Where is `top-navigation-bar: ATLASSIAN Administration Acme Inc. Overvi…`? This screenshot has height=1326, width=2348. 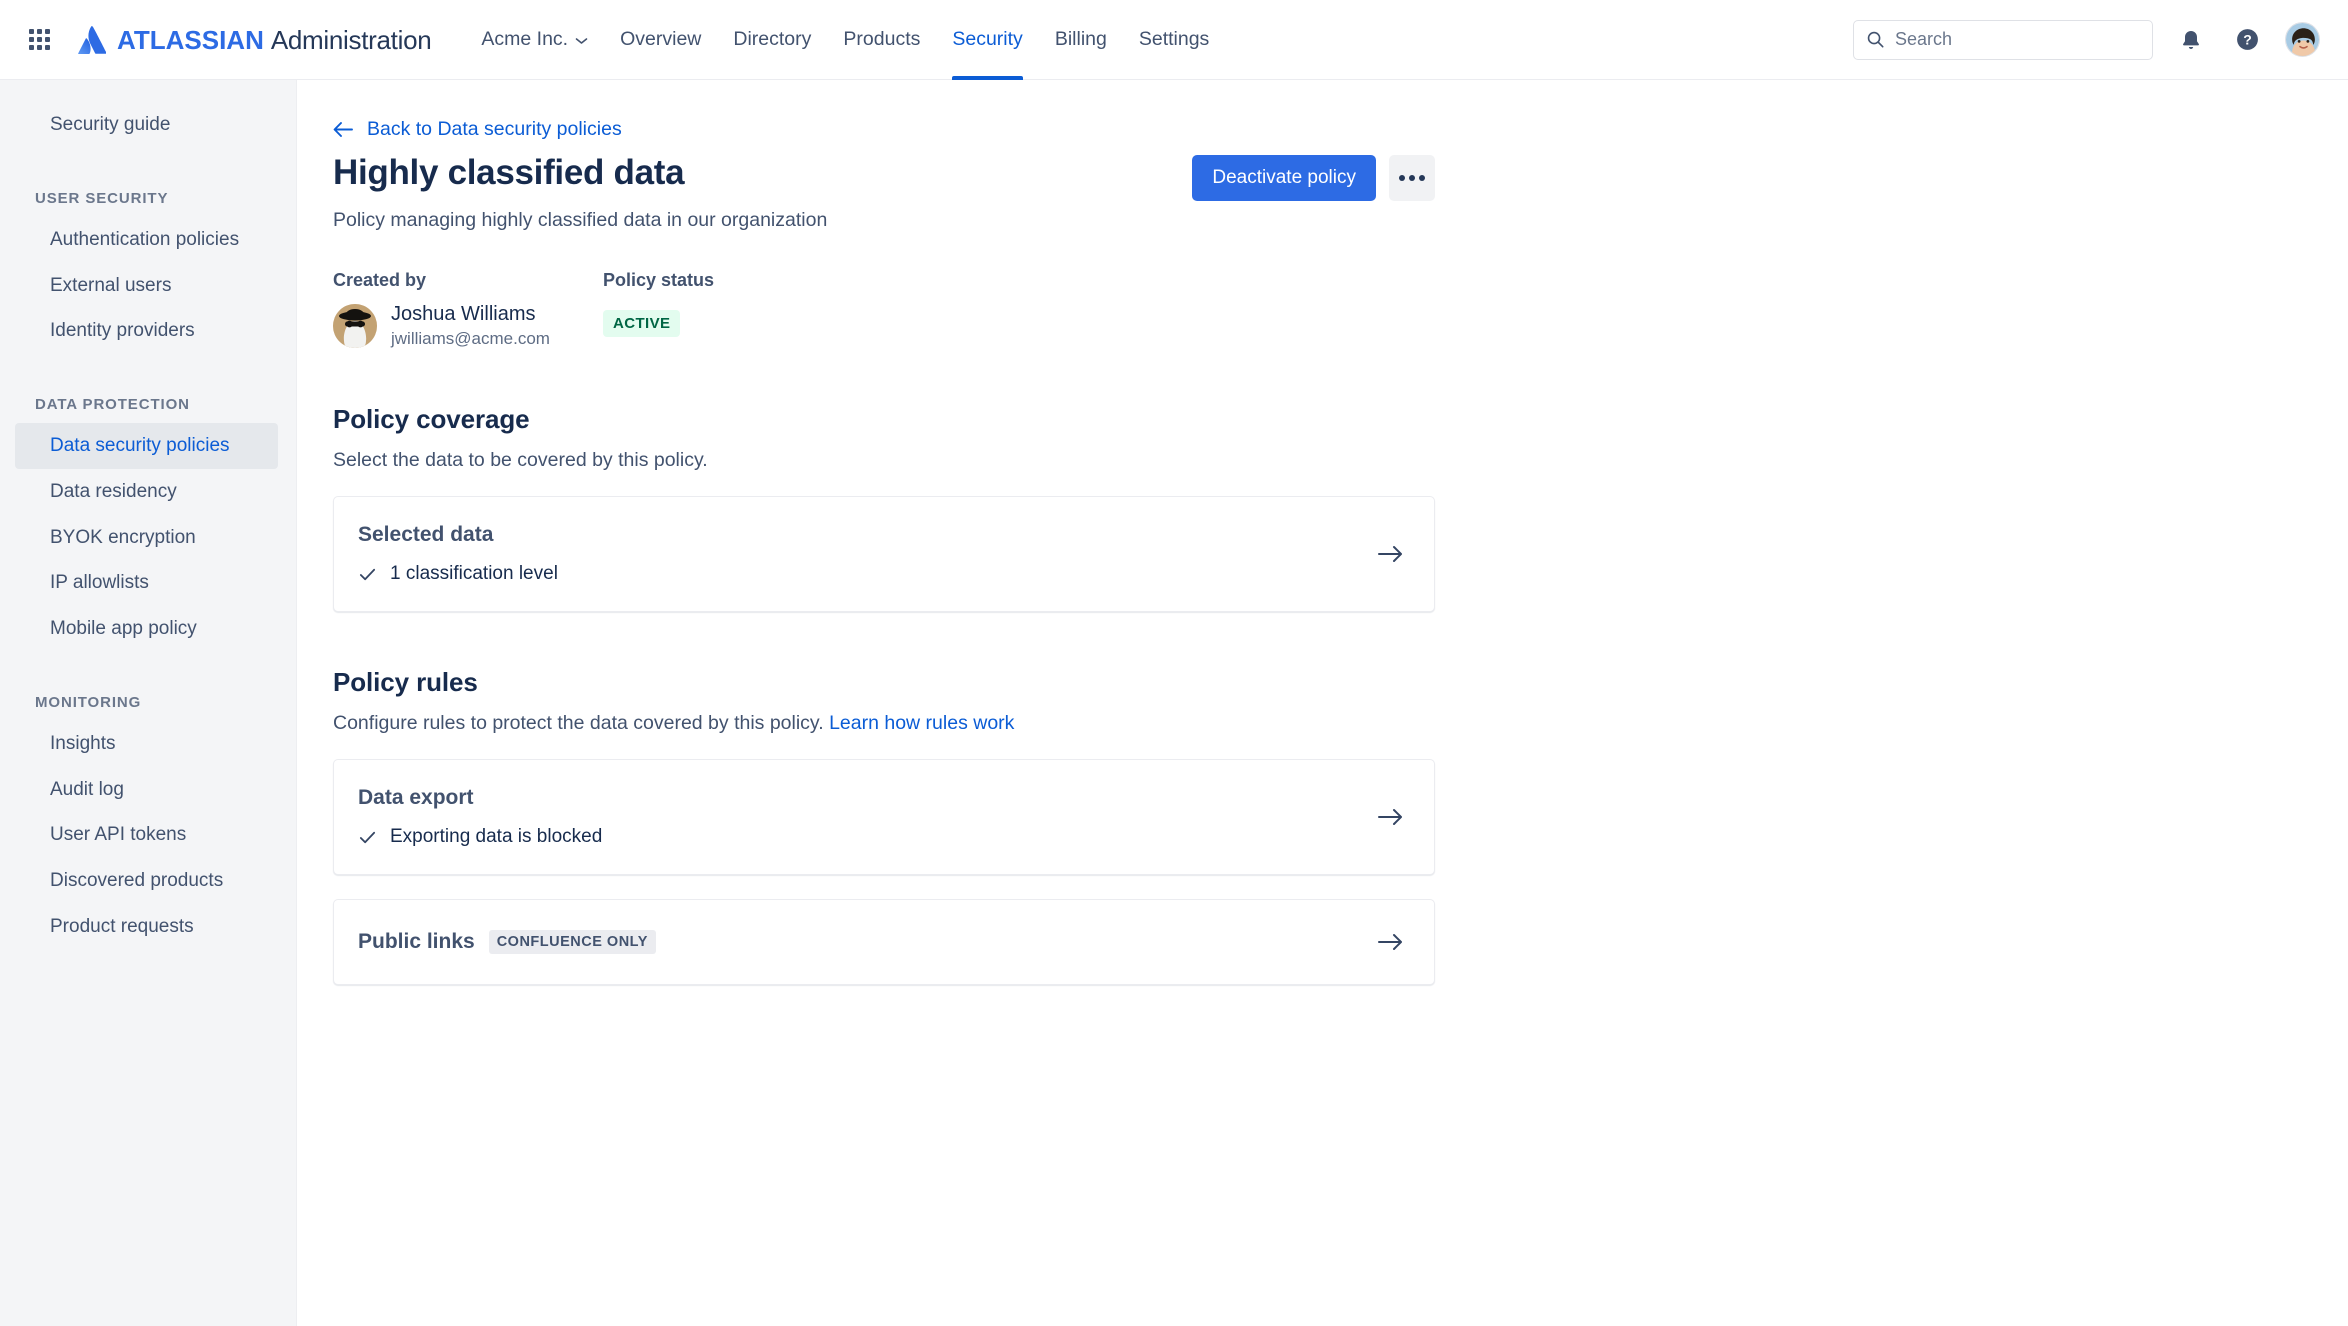 top-navigation-bar: ATLASSIAN Administration Acme Inc. Overvi… is located at coordinates (1174, 40).